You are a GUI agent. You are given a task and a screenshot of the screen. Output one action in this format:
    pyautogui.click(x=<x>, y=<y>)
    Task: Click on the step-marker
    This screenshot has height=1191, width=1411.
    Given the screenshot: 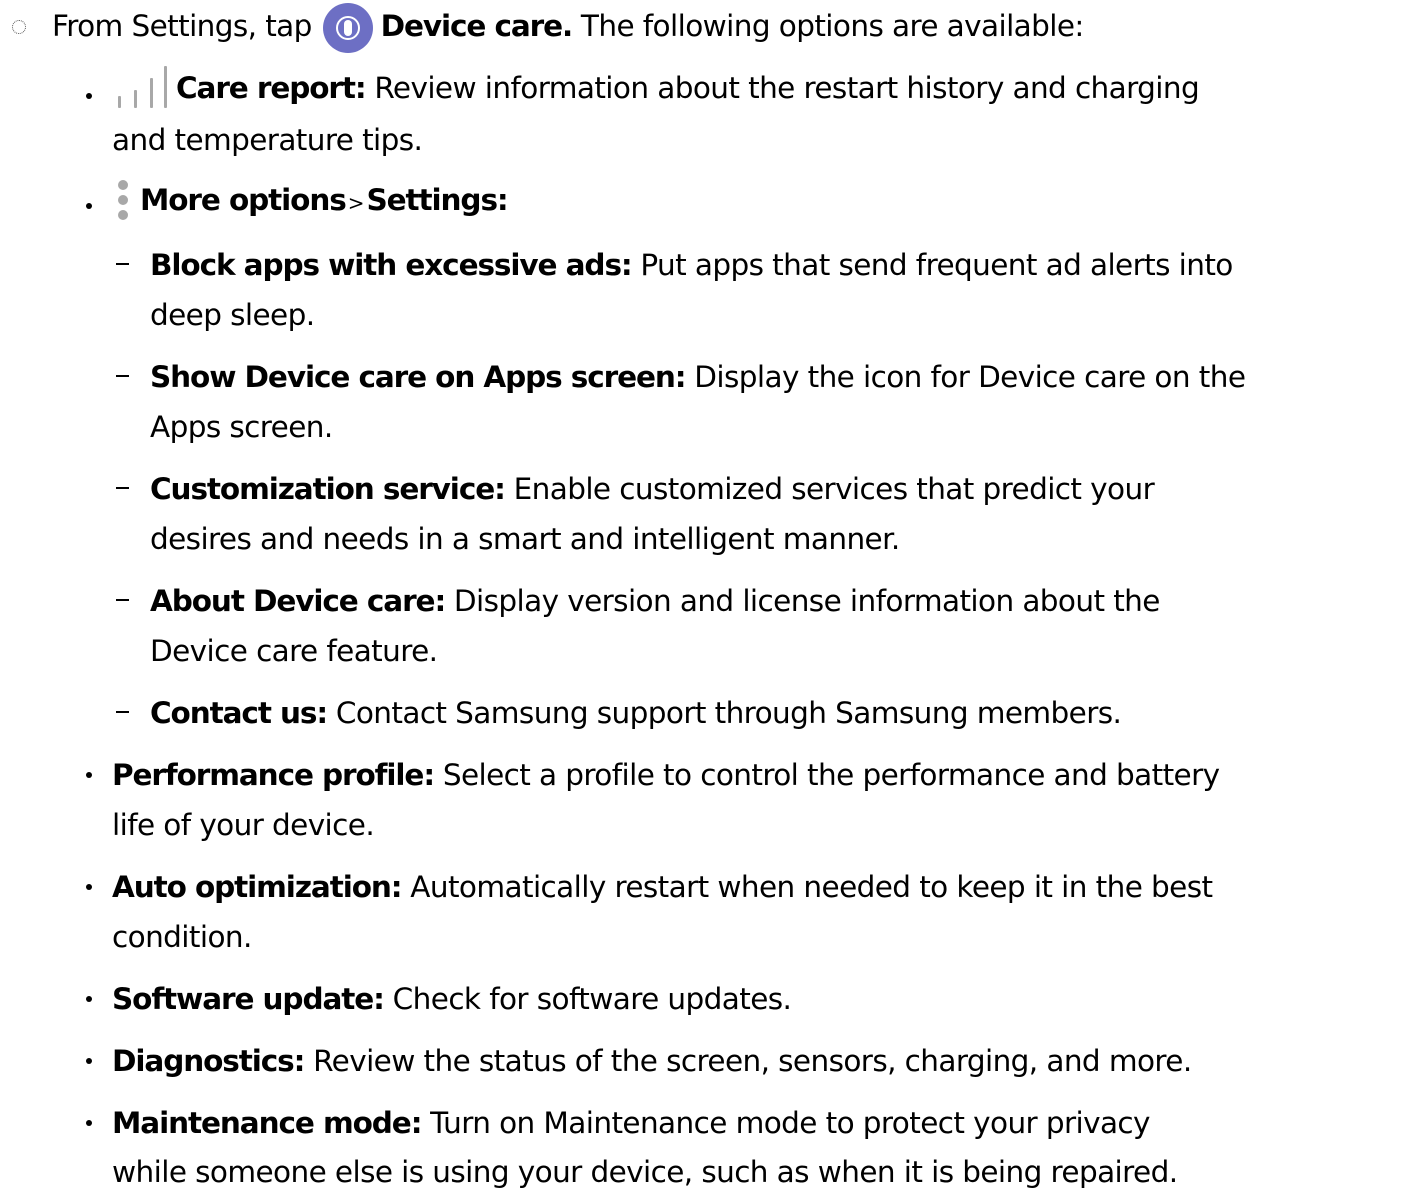 What is the action you would take?
    pyautogui.click(x=19, y=27)
    